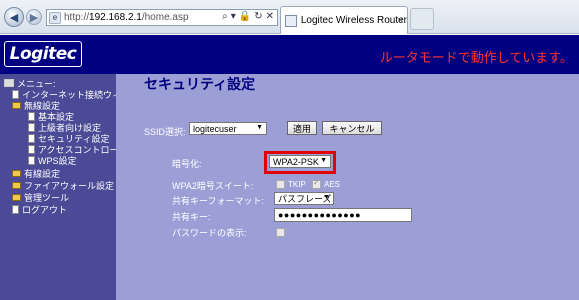  What do you see at coordinates (9, 83) in the screenshot?
I see `menu-icon` at bounding box center [9, 83].